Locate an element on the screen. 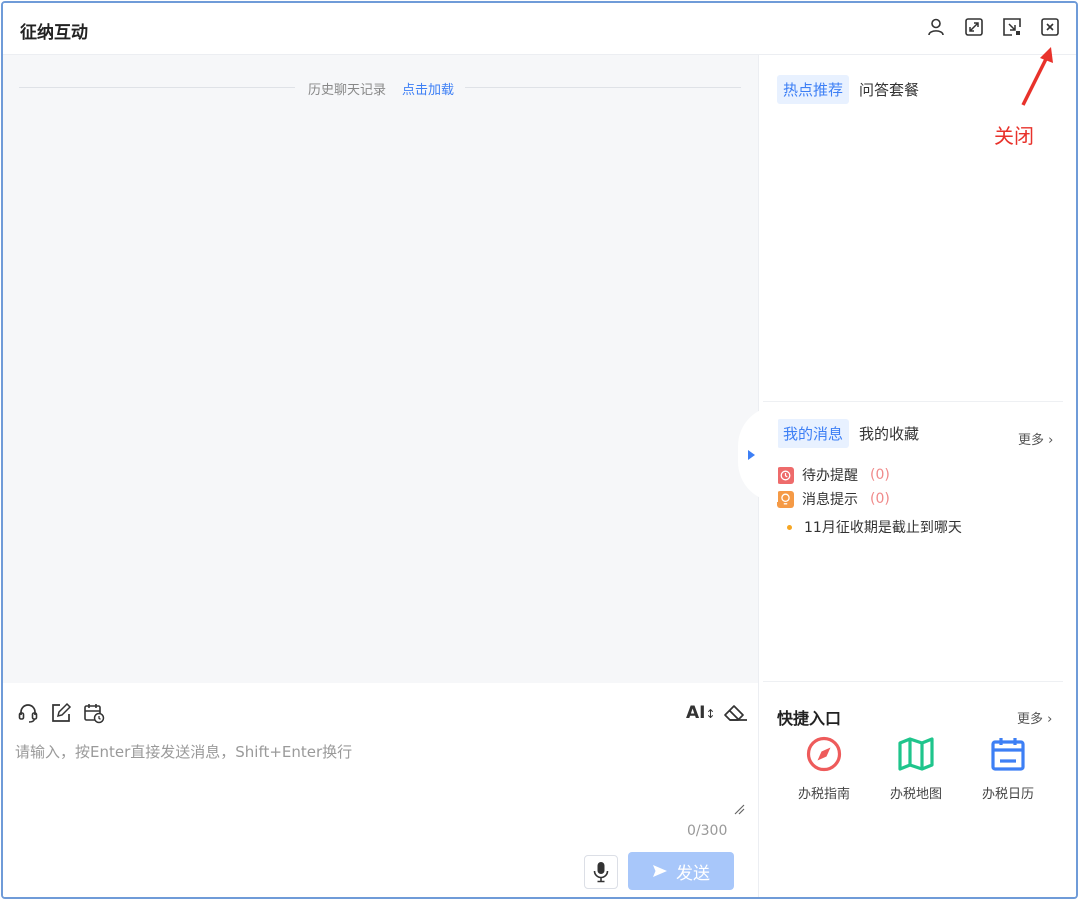 The height and width of the screenshot is (901, 1080). quick-more-link: 更多 › is located at coordinates (1034, 717).